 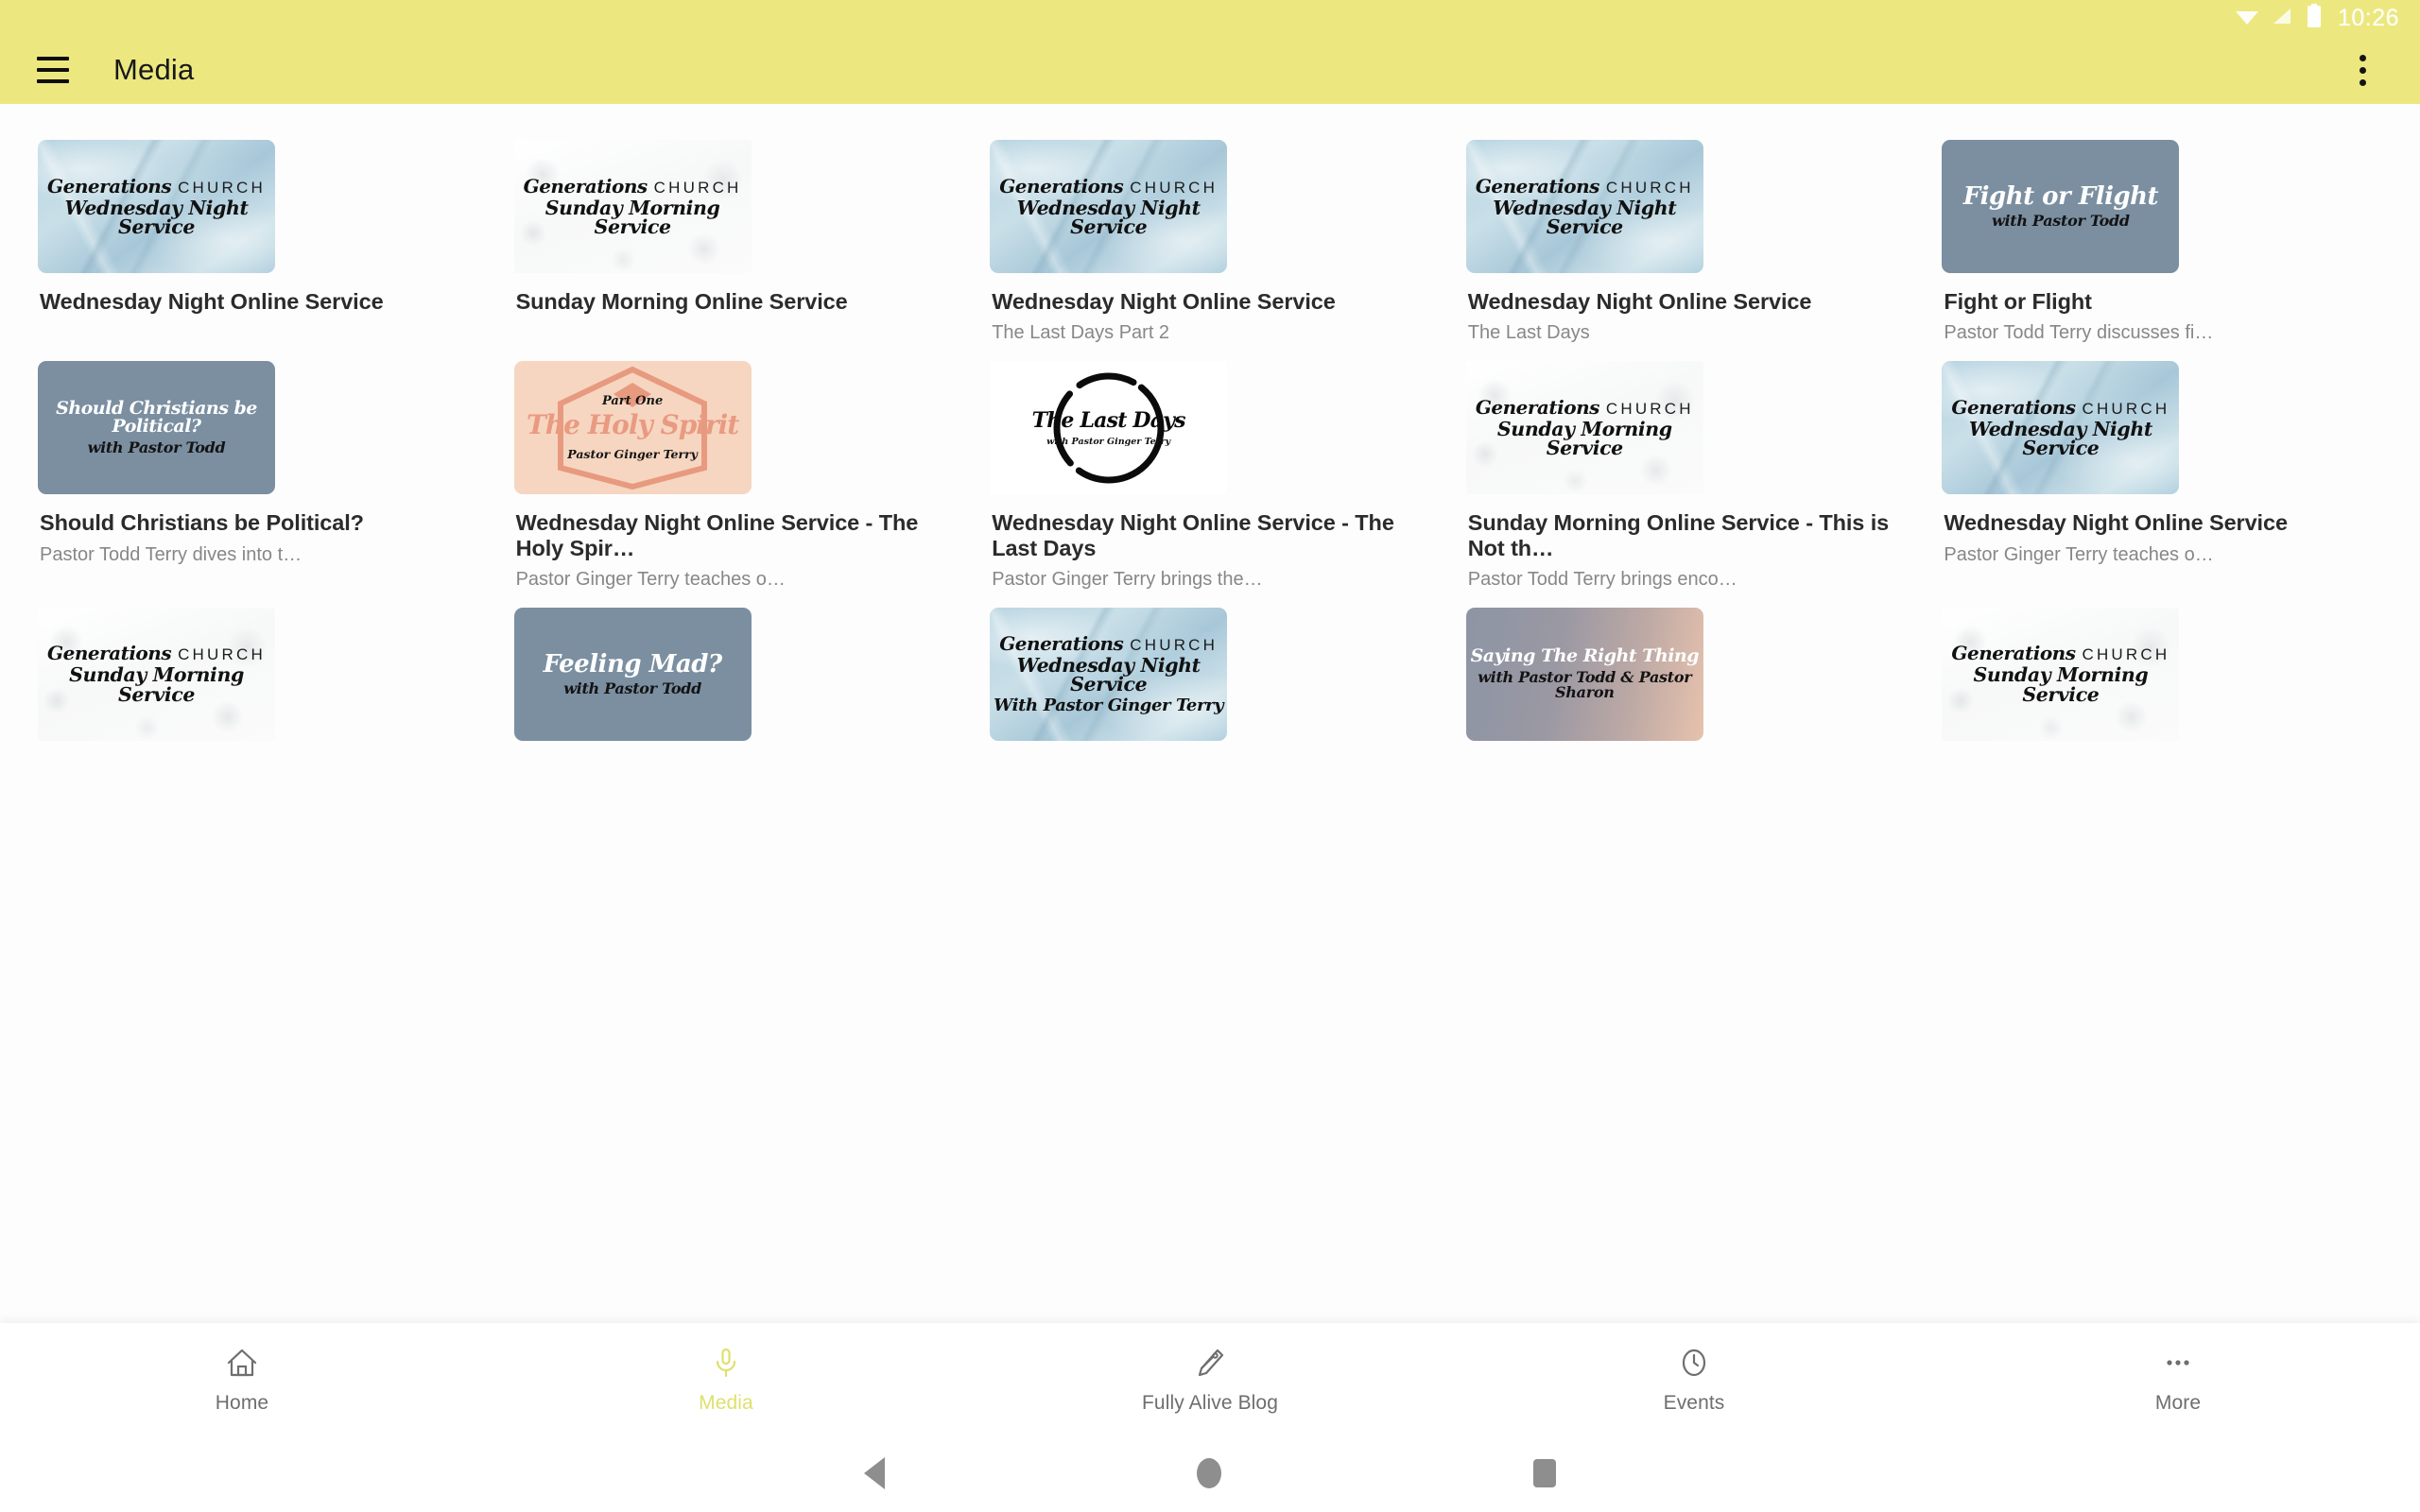 What do you see at coordinates (1109, 705) in the screenshot?
I see `logo-line-3: With Pastor Ginger Terry` at bounding box center [1109, 705].